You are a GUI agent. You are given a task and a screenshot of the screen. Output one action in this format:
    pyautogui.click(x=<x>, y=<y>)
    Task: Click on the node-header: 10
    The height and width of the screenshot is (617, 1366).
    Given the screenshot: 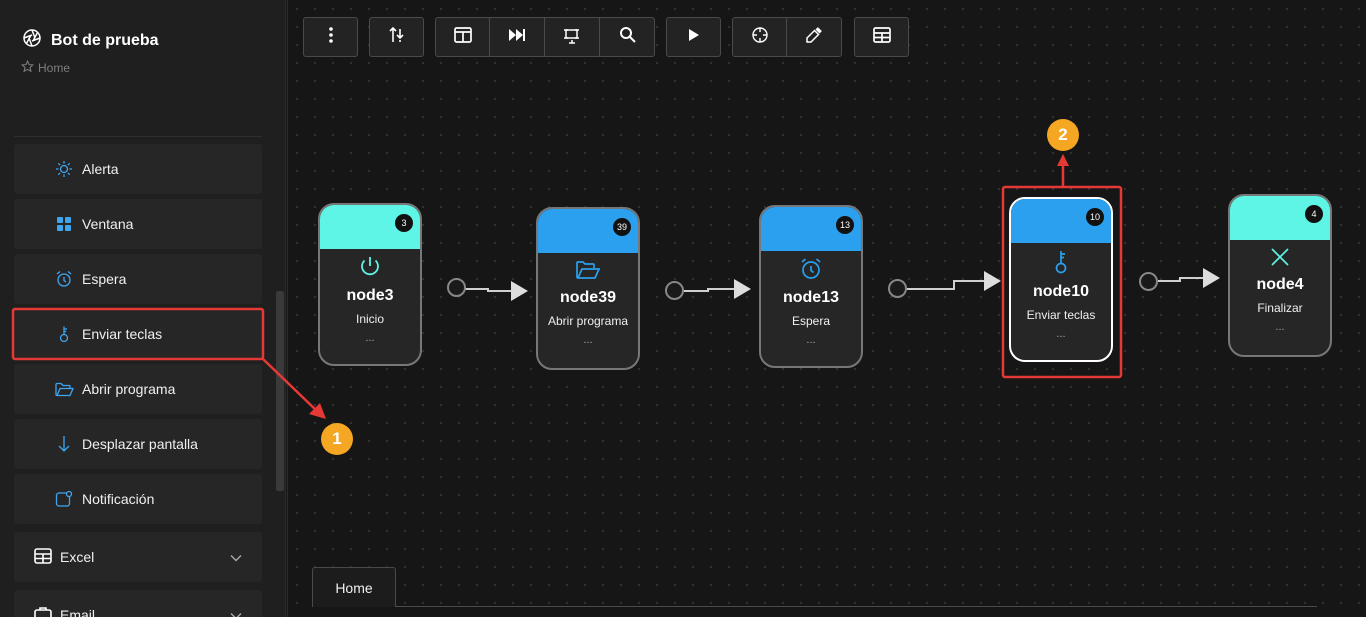 What is the action you would take?
    pyautogui.click(x=1061, y=221)
    